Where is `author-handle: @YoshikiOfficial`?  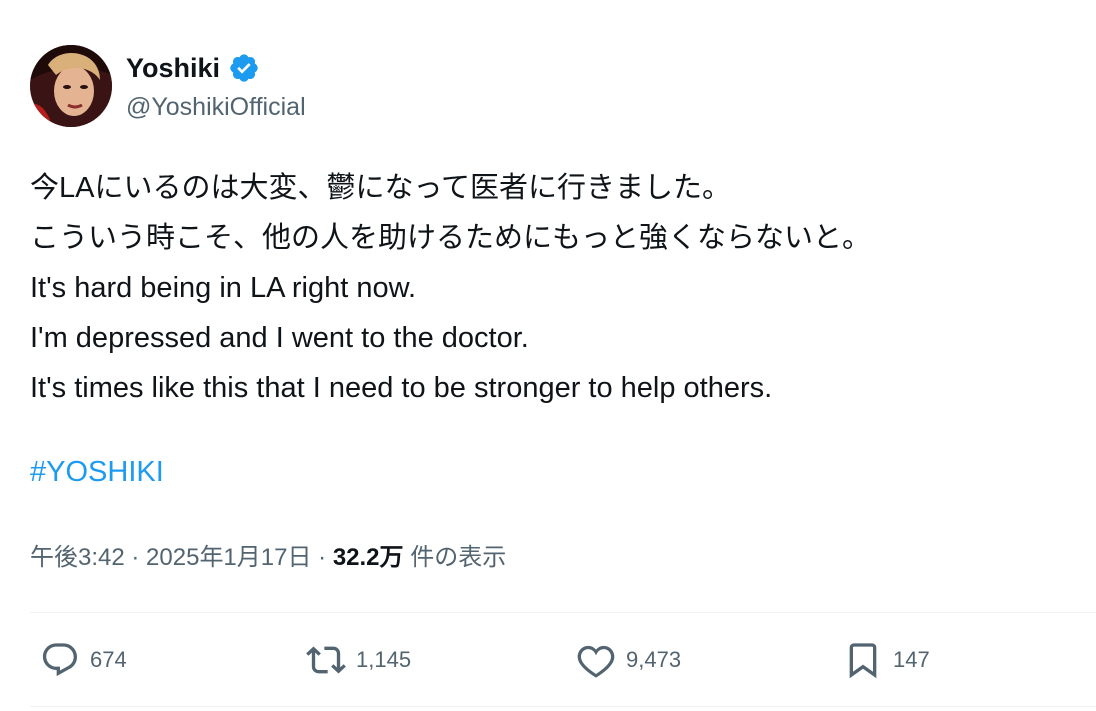 author-handle: @YoshikiOfficial is located at coordinates (216, 107).